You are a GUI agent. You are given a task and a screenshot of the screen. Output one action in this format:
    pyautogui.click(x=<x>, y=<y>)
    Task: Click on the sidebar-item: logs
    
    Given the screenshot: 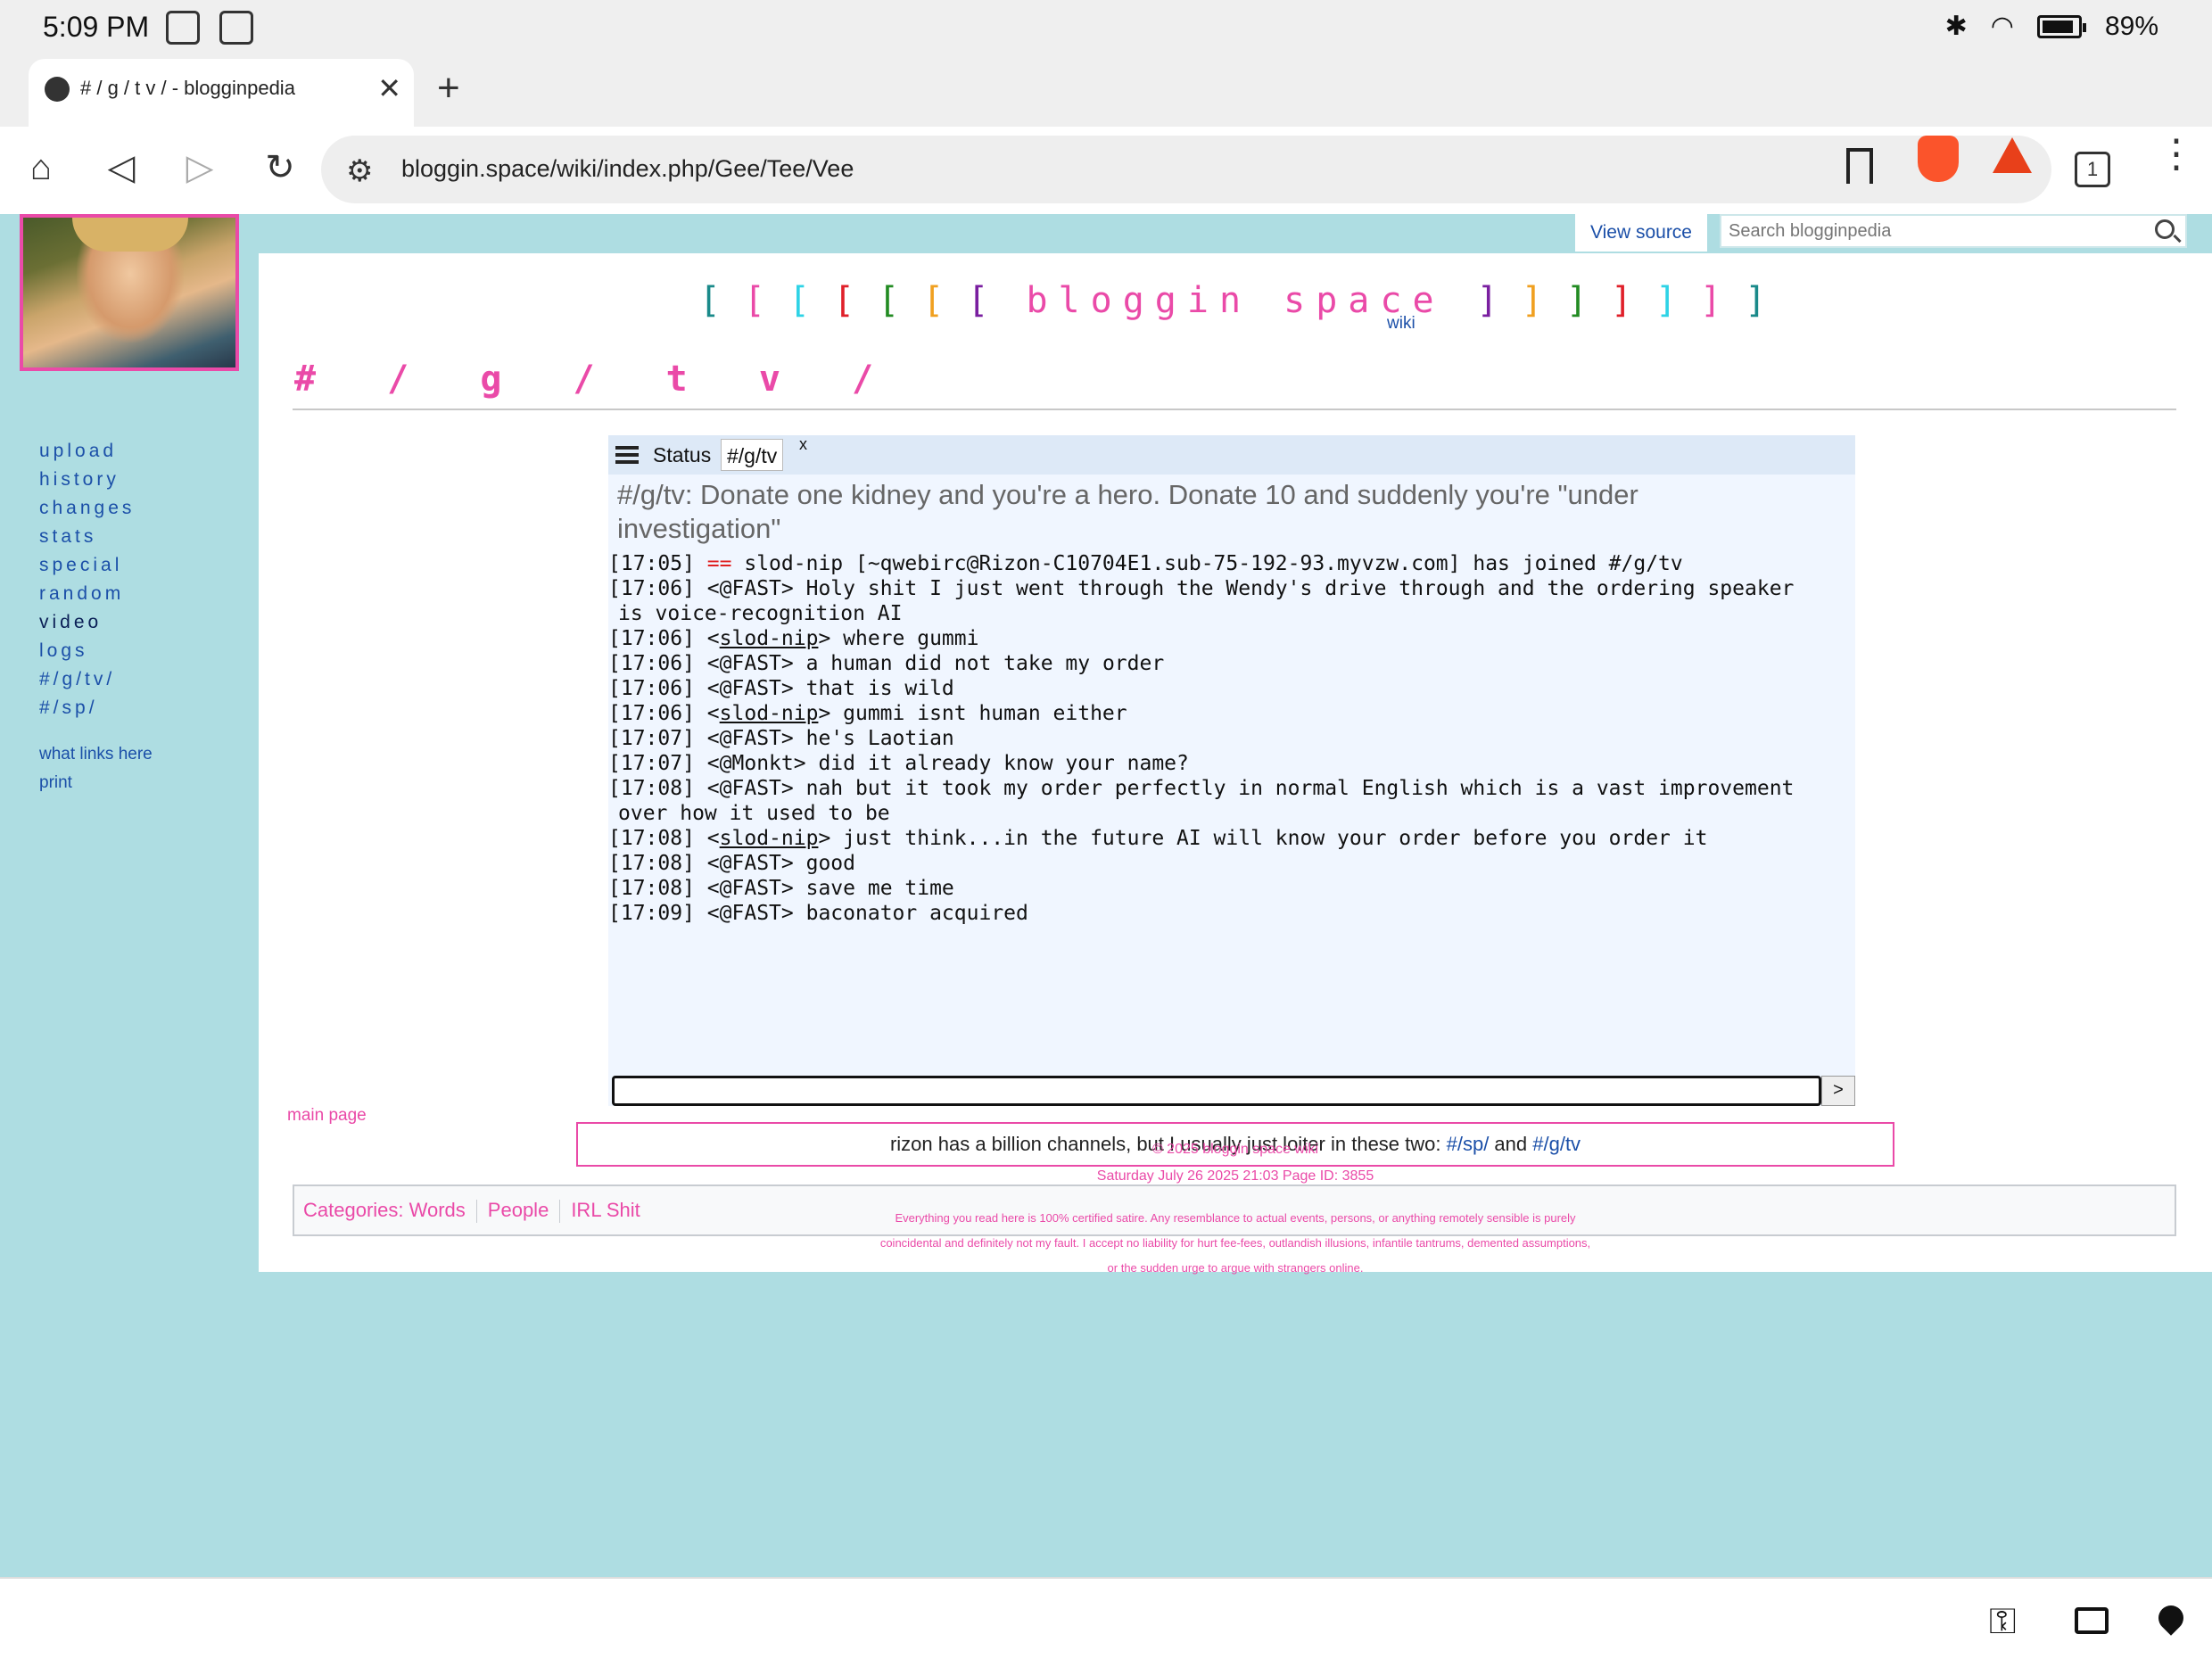 What is the action you would take?
    pyautogui.click(x=96, y=651)
    